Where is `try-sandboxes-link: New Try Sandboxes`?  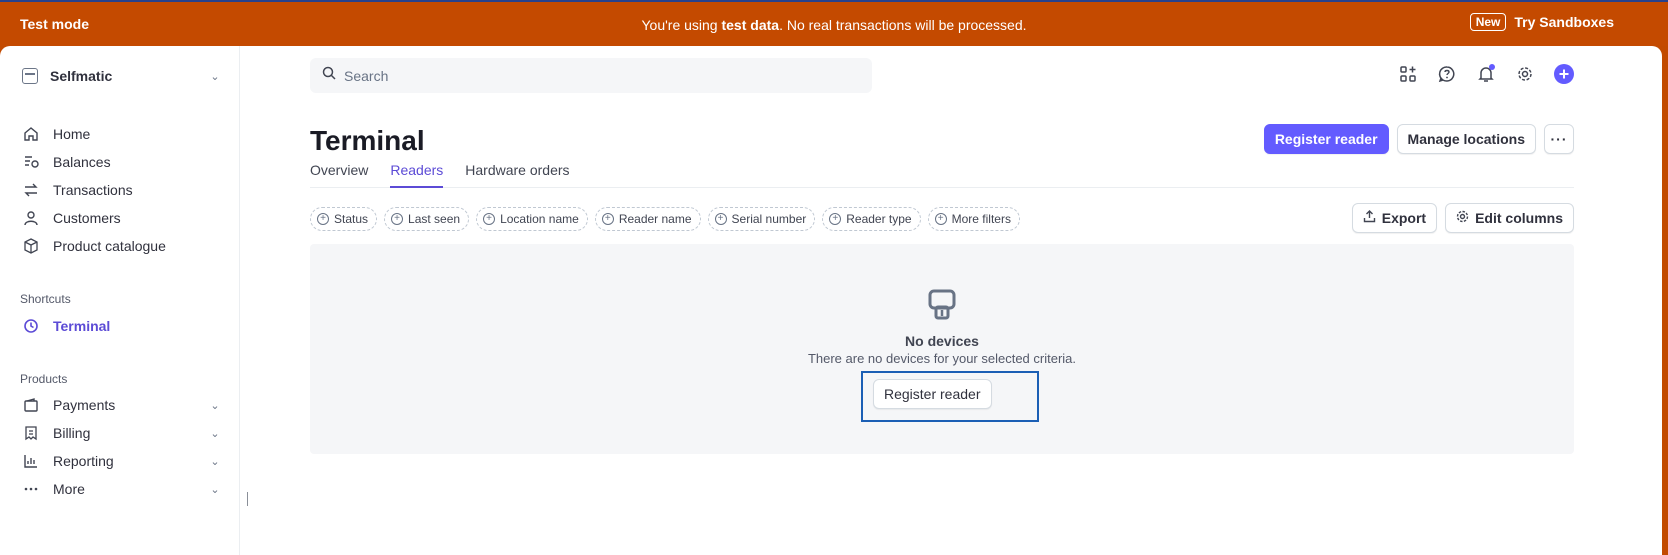 try-sandboxes-link: New Try Sandboxes is located at coordinates (1541, 22).